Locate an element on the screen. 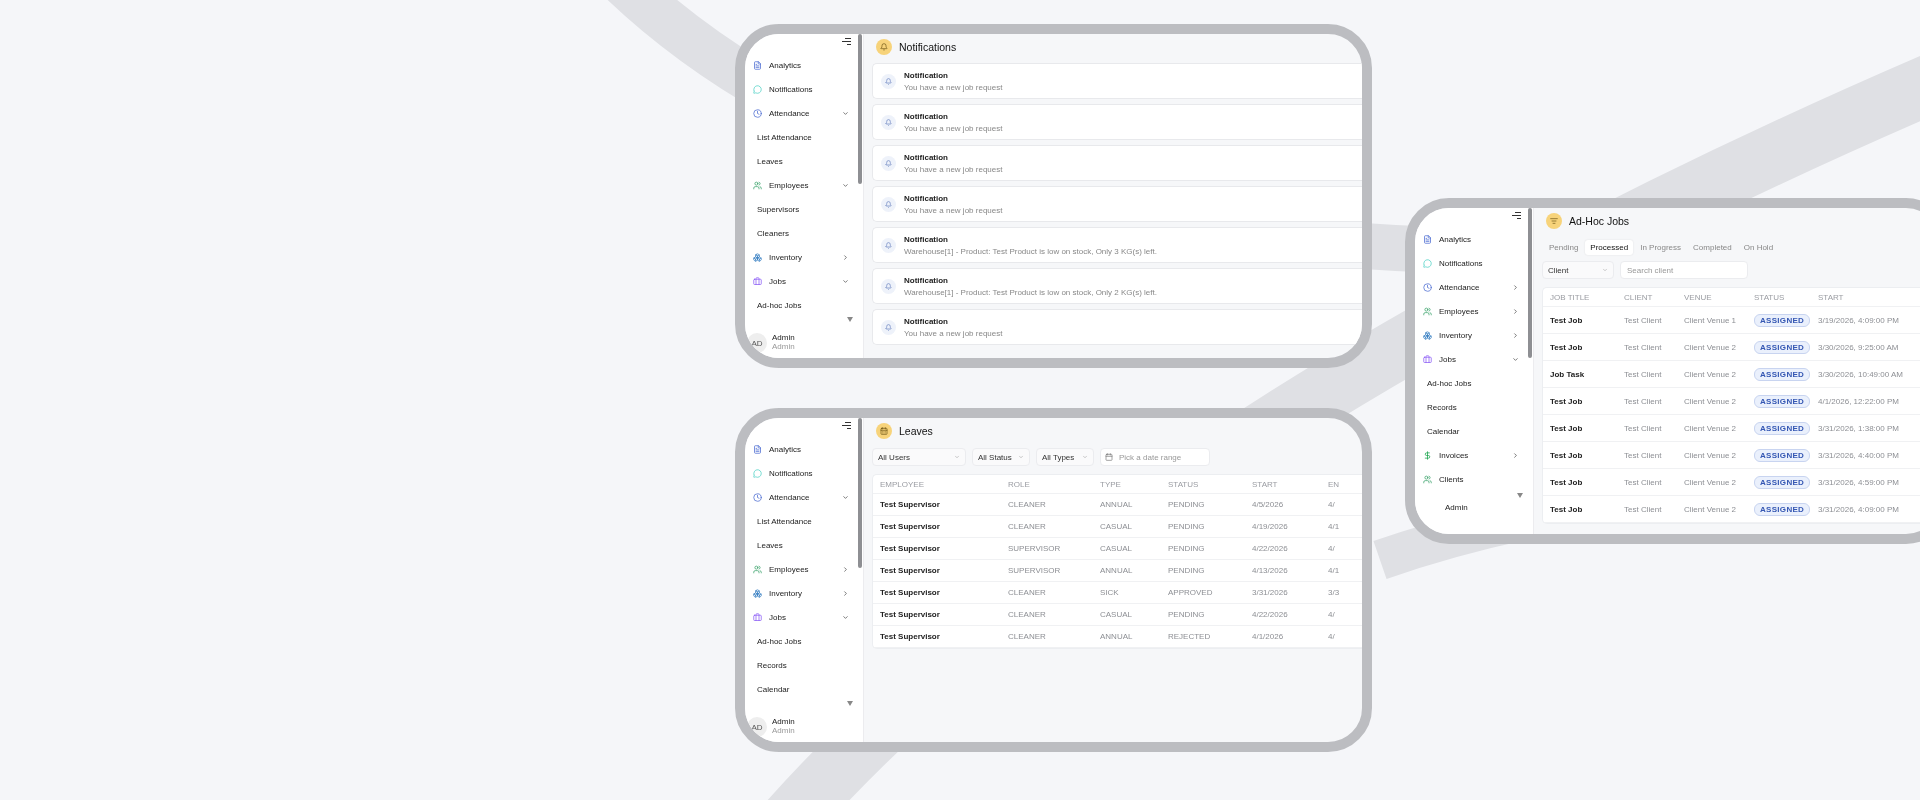 The height and width of the screenshot is (800, 1920). sidebar-subitem: Cleaners is located at coordinates (801, 233).